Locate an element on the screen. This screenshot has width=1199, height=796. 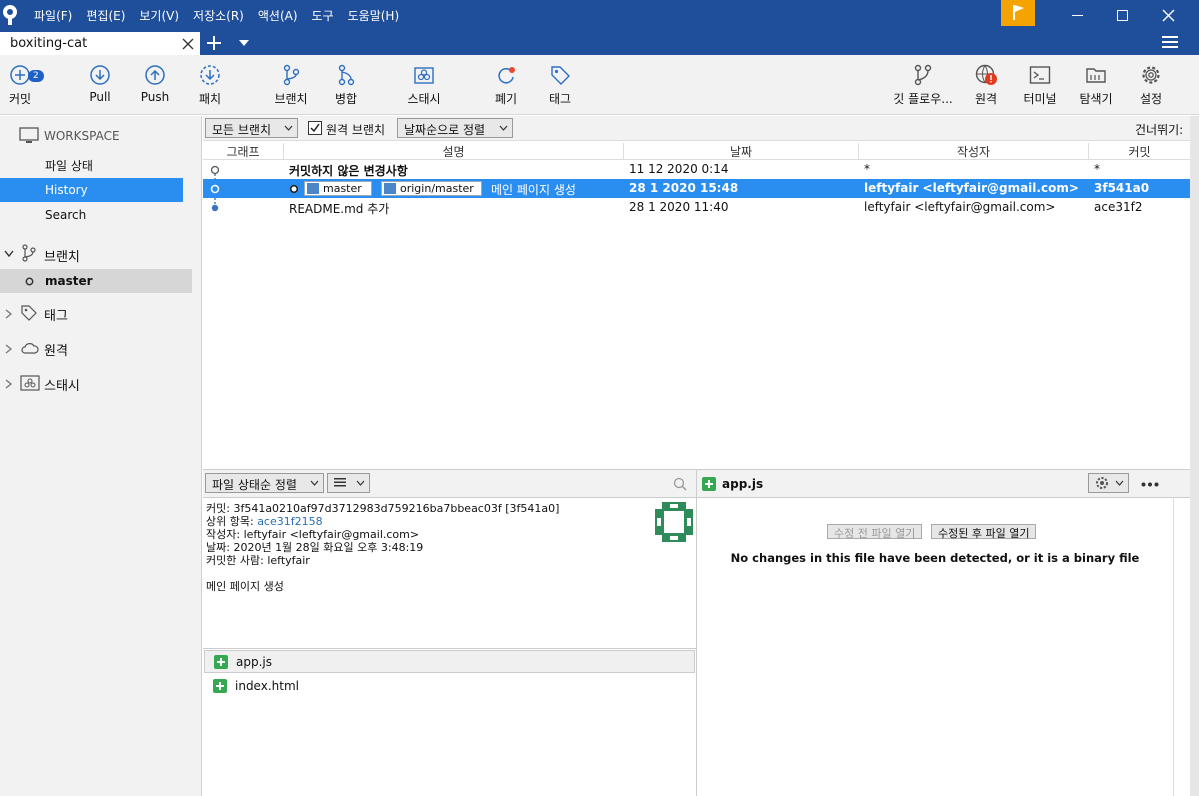
branch-label-master: master is located at coordinates (338, 188).